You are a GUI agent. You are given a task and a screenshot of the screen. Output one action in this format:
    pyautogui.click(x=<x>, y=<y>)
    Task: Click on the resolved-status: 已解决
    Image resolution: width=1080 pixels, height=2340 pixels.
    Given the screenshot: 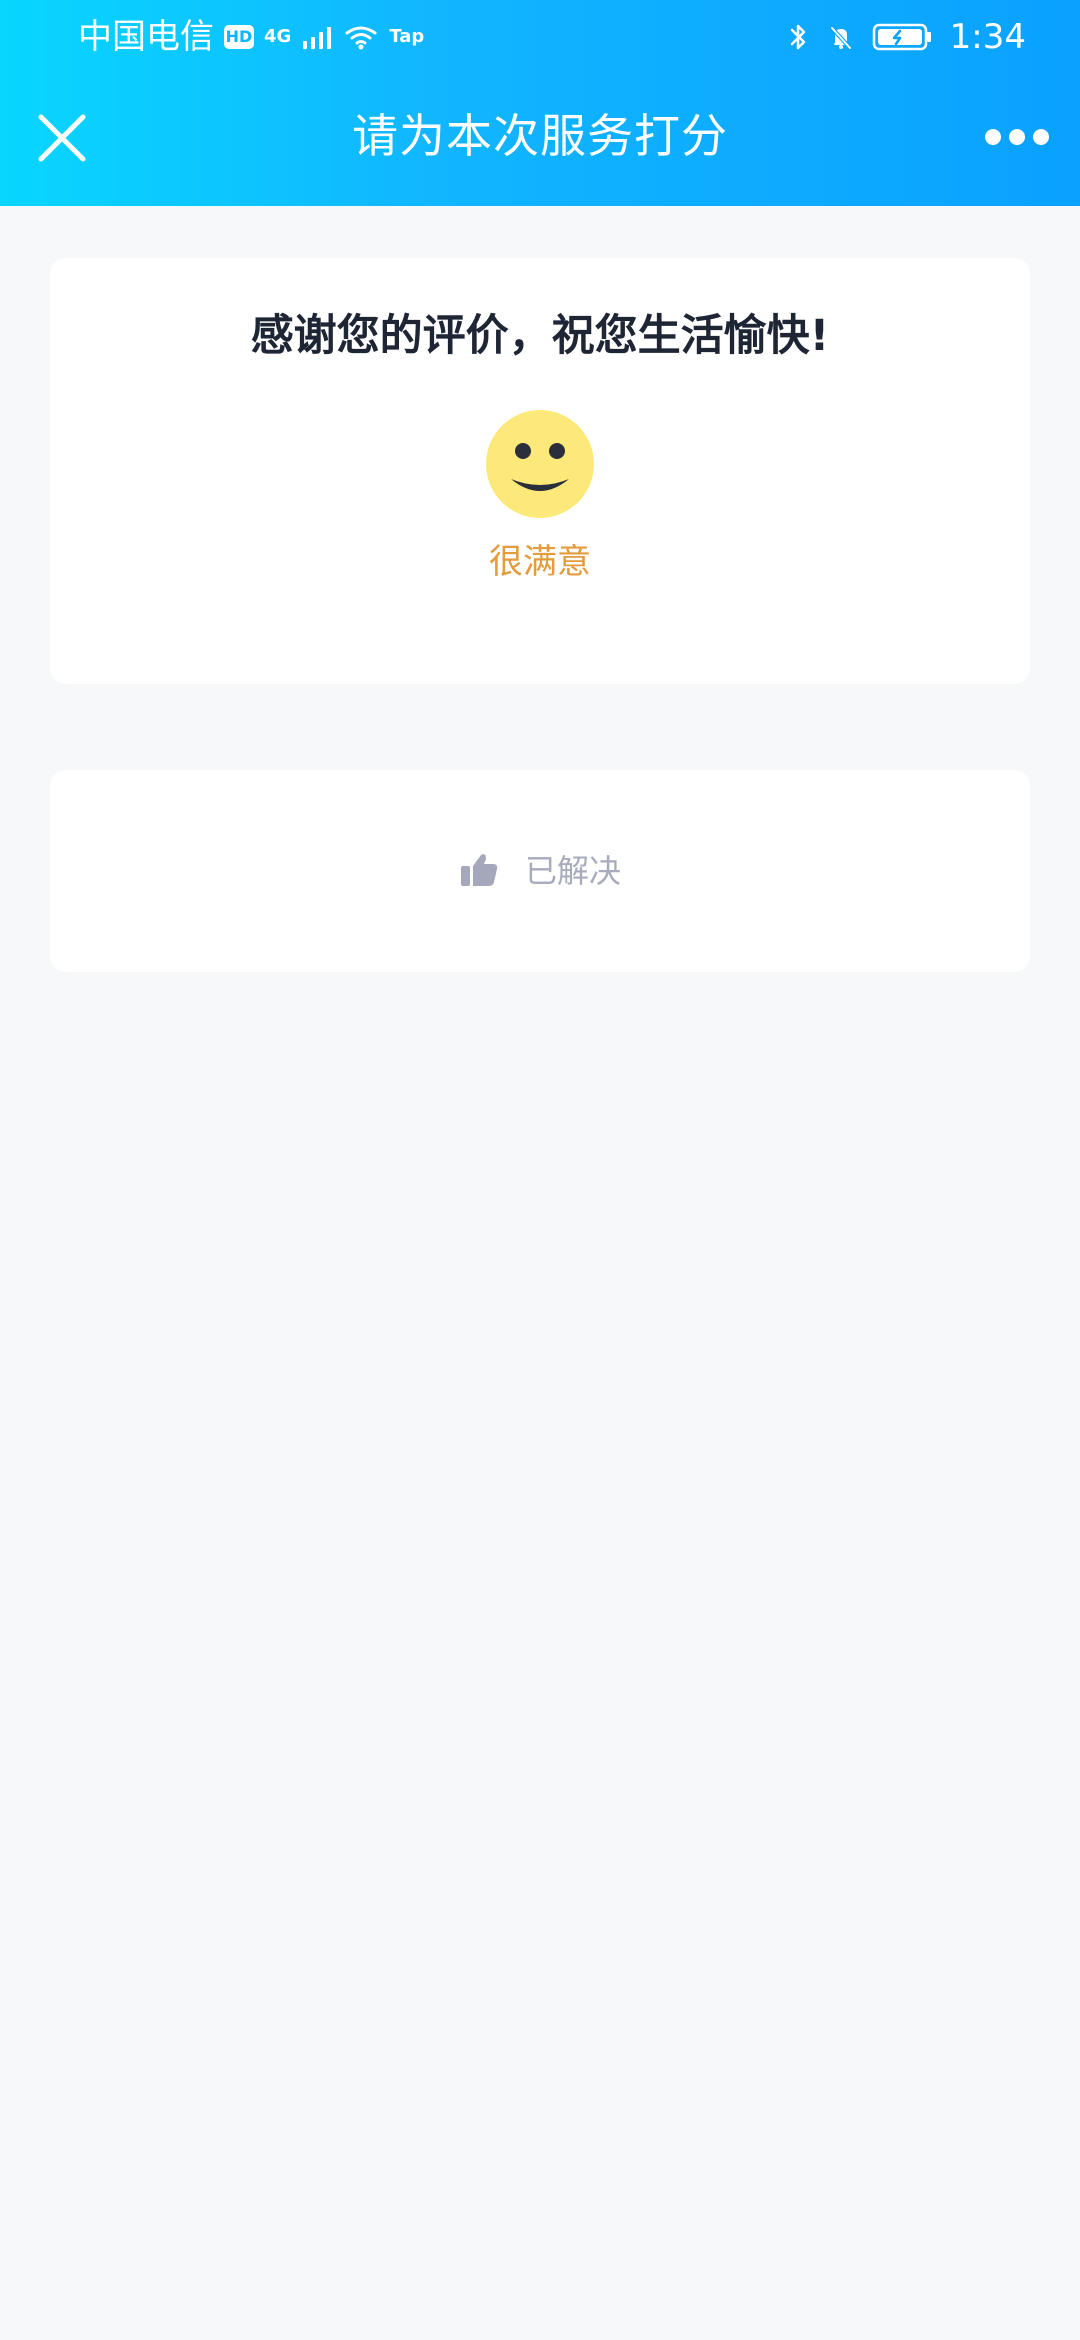 What is the action you would take?
    pyautogui.click(x=540, y=871)
    